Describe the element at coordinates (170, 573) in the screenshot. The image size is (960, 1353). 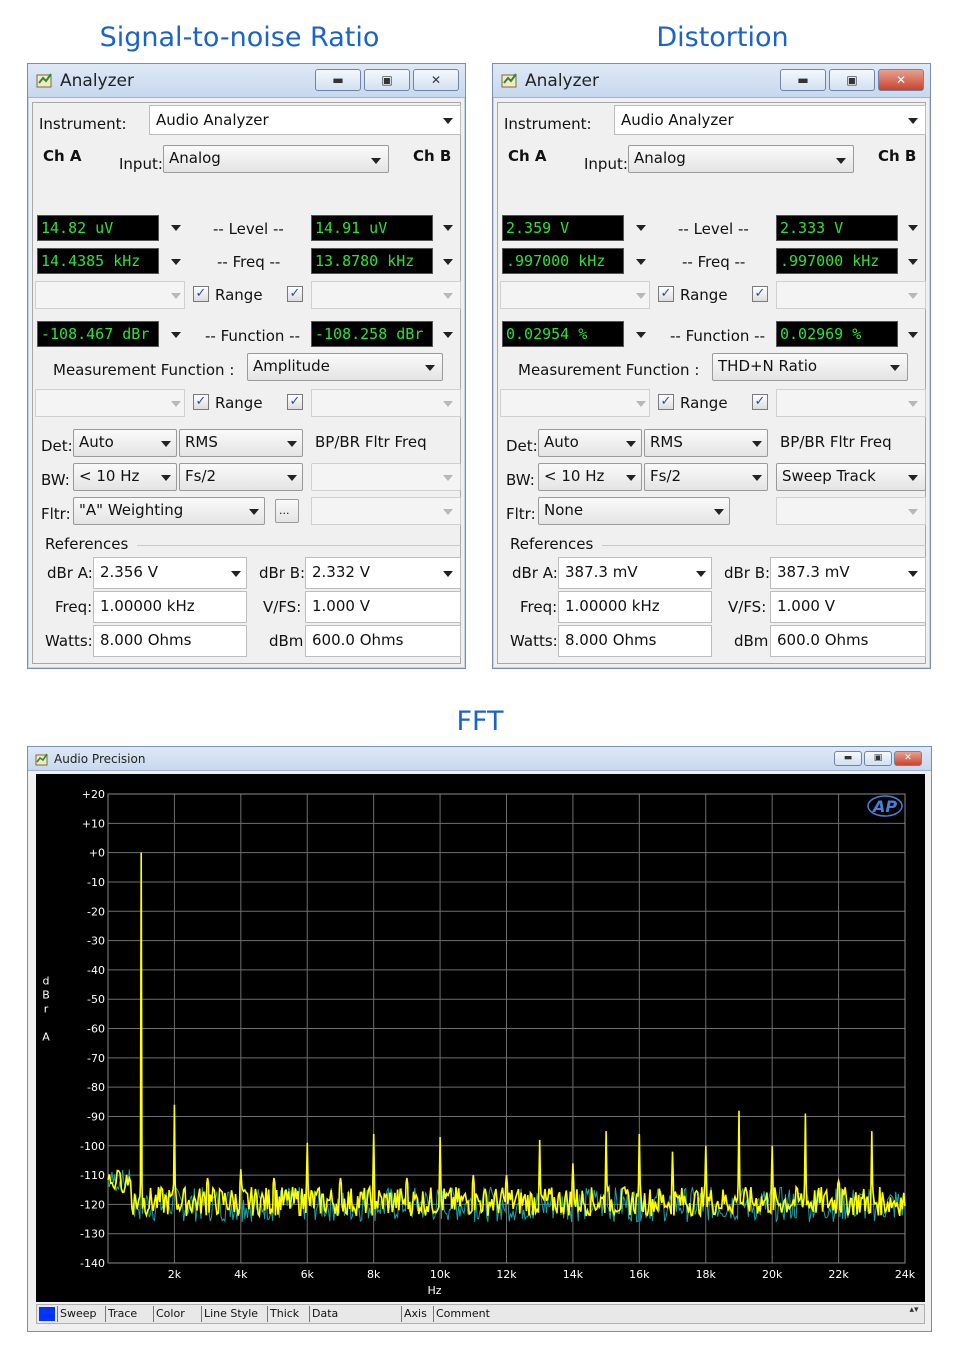
I see `dbra-field: 2.356 V` at that location.